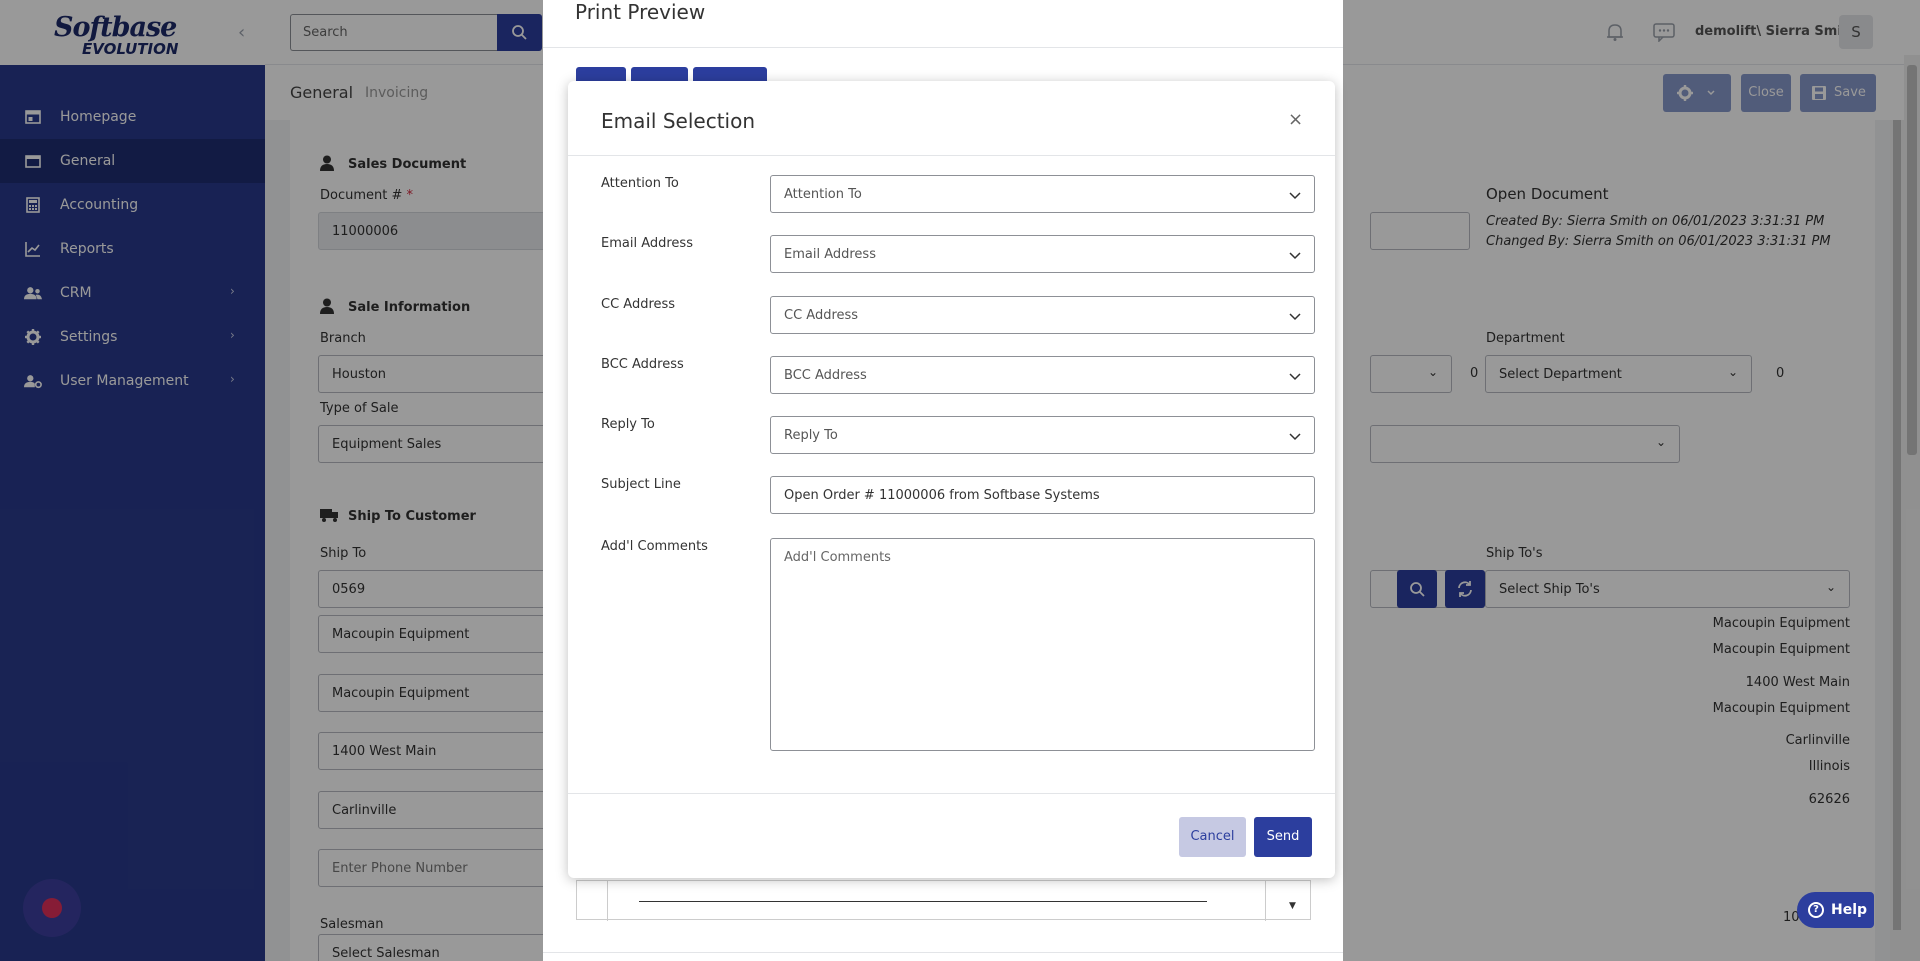 The height and width of the screenshot is (961, 1920). I want to click on help-icon: ?, so click(1816, 910).